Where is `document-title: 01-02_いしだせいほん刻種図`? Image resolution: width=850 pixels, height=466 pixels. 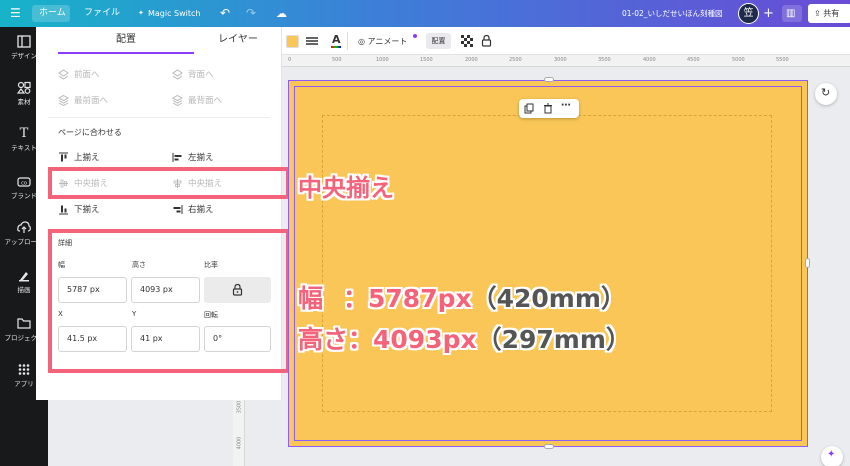
document-title: 01-02_いしだせいほん刻種図 is located at coordinates (672, 13).